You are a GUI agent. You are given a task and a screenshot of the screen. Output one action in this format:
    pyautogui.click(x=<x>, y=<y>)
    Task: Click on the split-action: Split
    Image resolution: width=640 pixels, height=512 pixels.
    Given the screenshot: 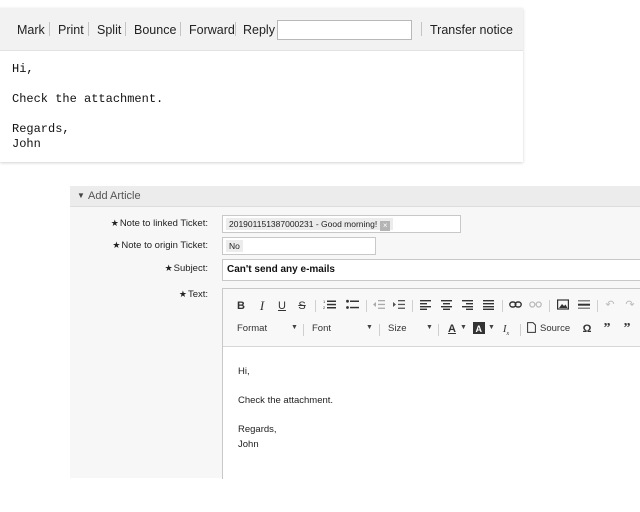 What is the action you would take?
    pyautogui.click(x=109, y=30)
    